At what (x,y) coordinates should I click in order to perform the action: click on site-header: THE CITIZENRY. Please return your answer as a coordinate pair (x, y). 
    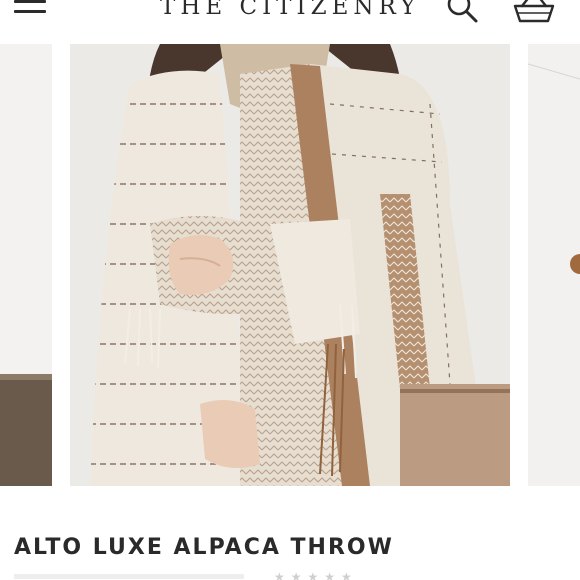
    Looking at the image, I should click on (290, 20).